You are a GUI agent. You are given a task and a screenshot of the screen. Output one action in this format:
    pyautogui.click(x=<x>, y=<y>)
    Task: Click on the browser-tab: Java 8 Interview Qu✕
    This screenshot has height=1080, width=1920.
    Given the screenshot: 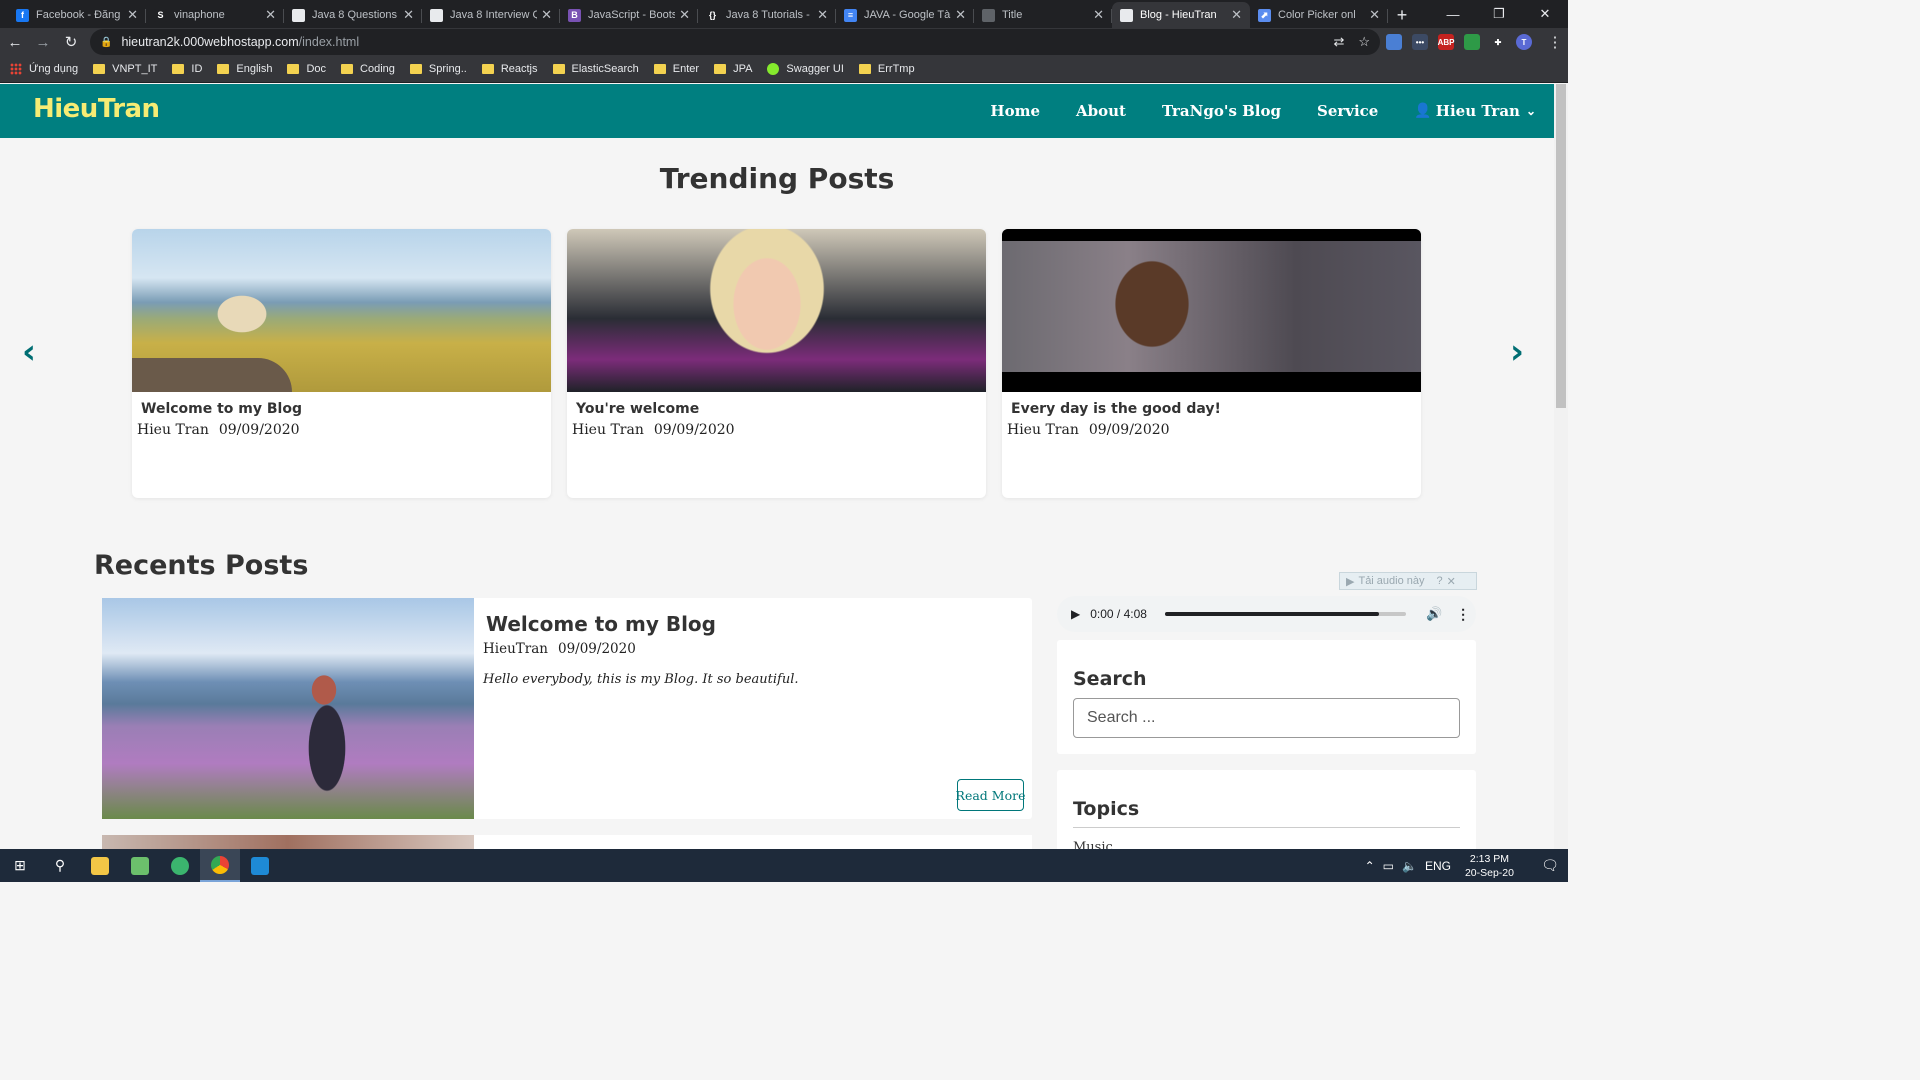 What is the action you would take?
    pyautogui.click(x=491, y=15)
    